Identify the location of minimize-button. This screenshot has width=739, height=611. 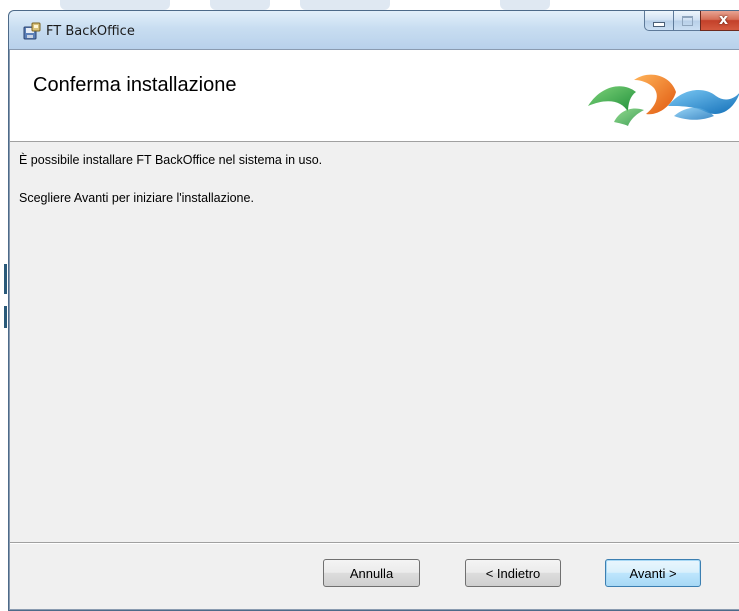
(658, 21).